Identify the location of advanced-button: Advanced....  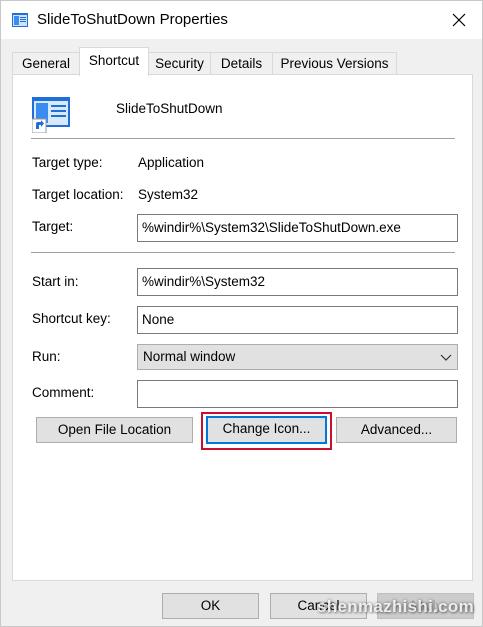
(396, 430).